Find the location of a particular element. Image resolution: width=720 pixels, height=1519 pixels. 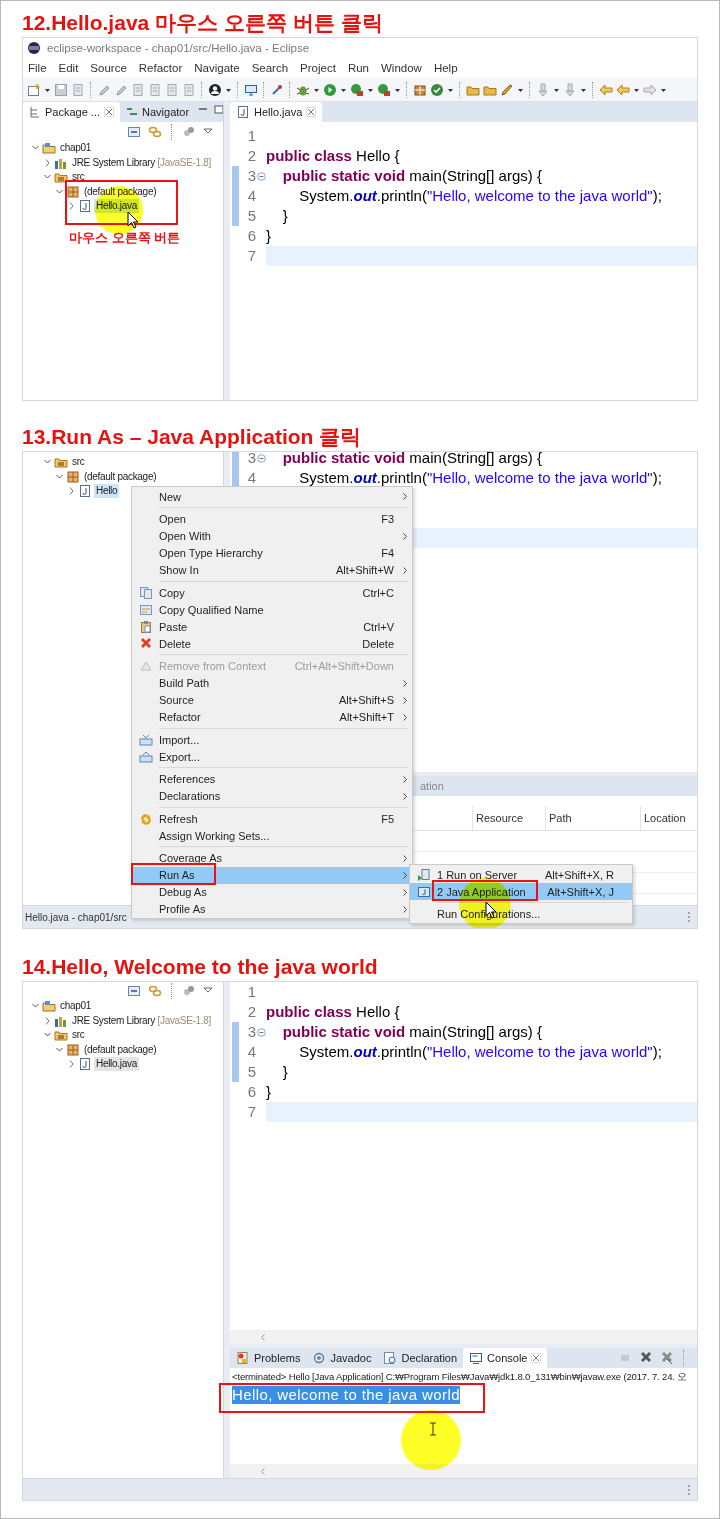

menu-item: Project is located at coordinates (318, 68).